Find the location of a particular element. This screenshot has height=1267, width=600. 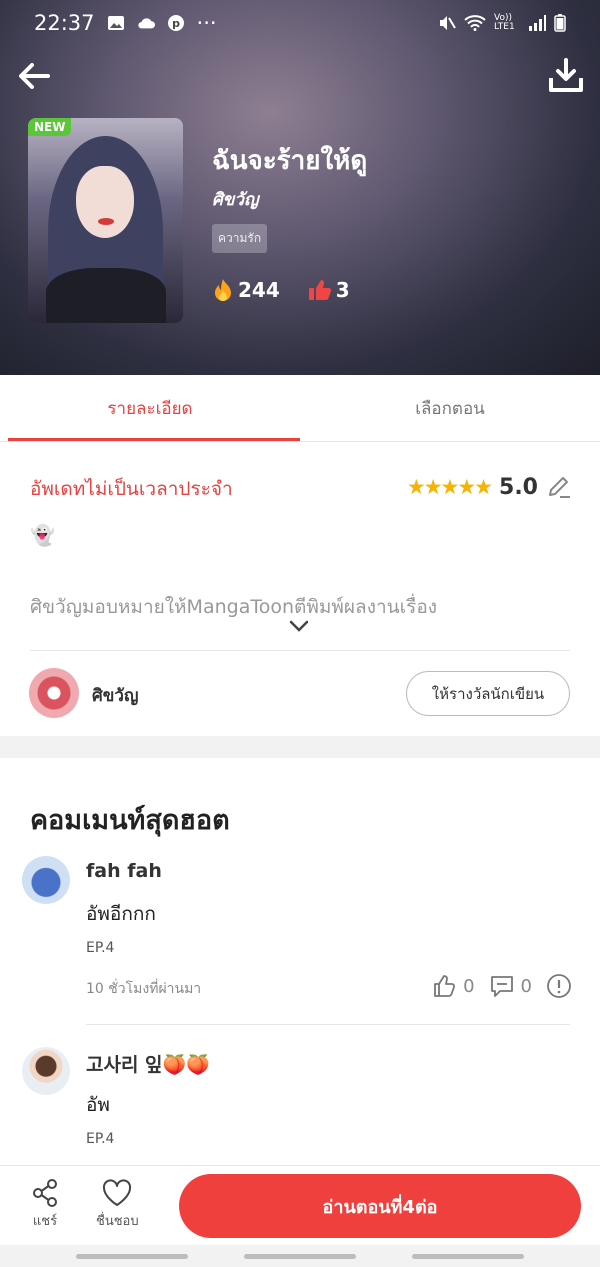

comment-like: 0 is located at coordinates (454, 986).